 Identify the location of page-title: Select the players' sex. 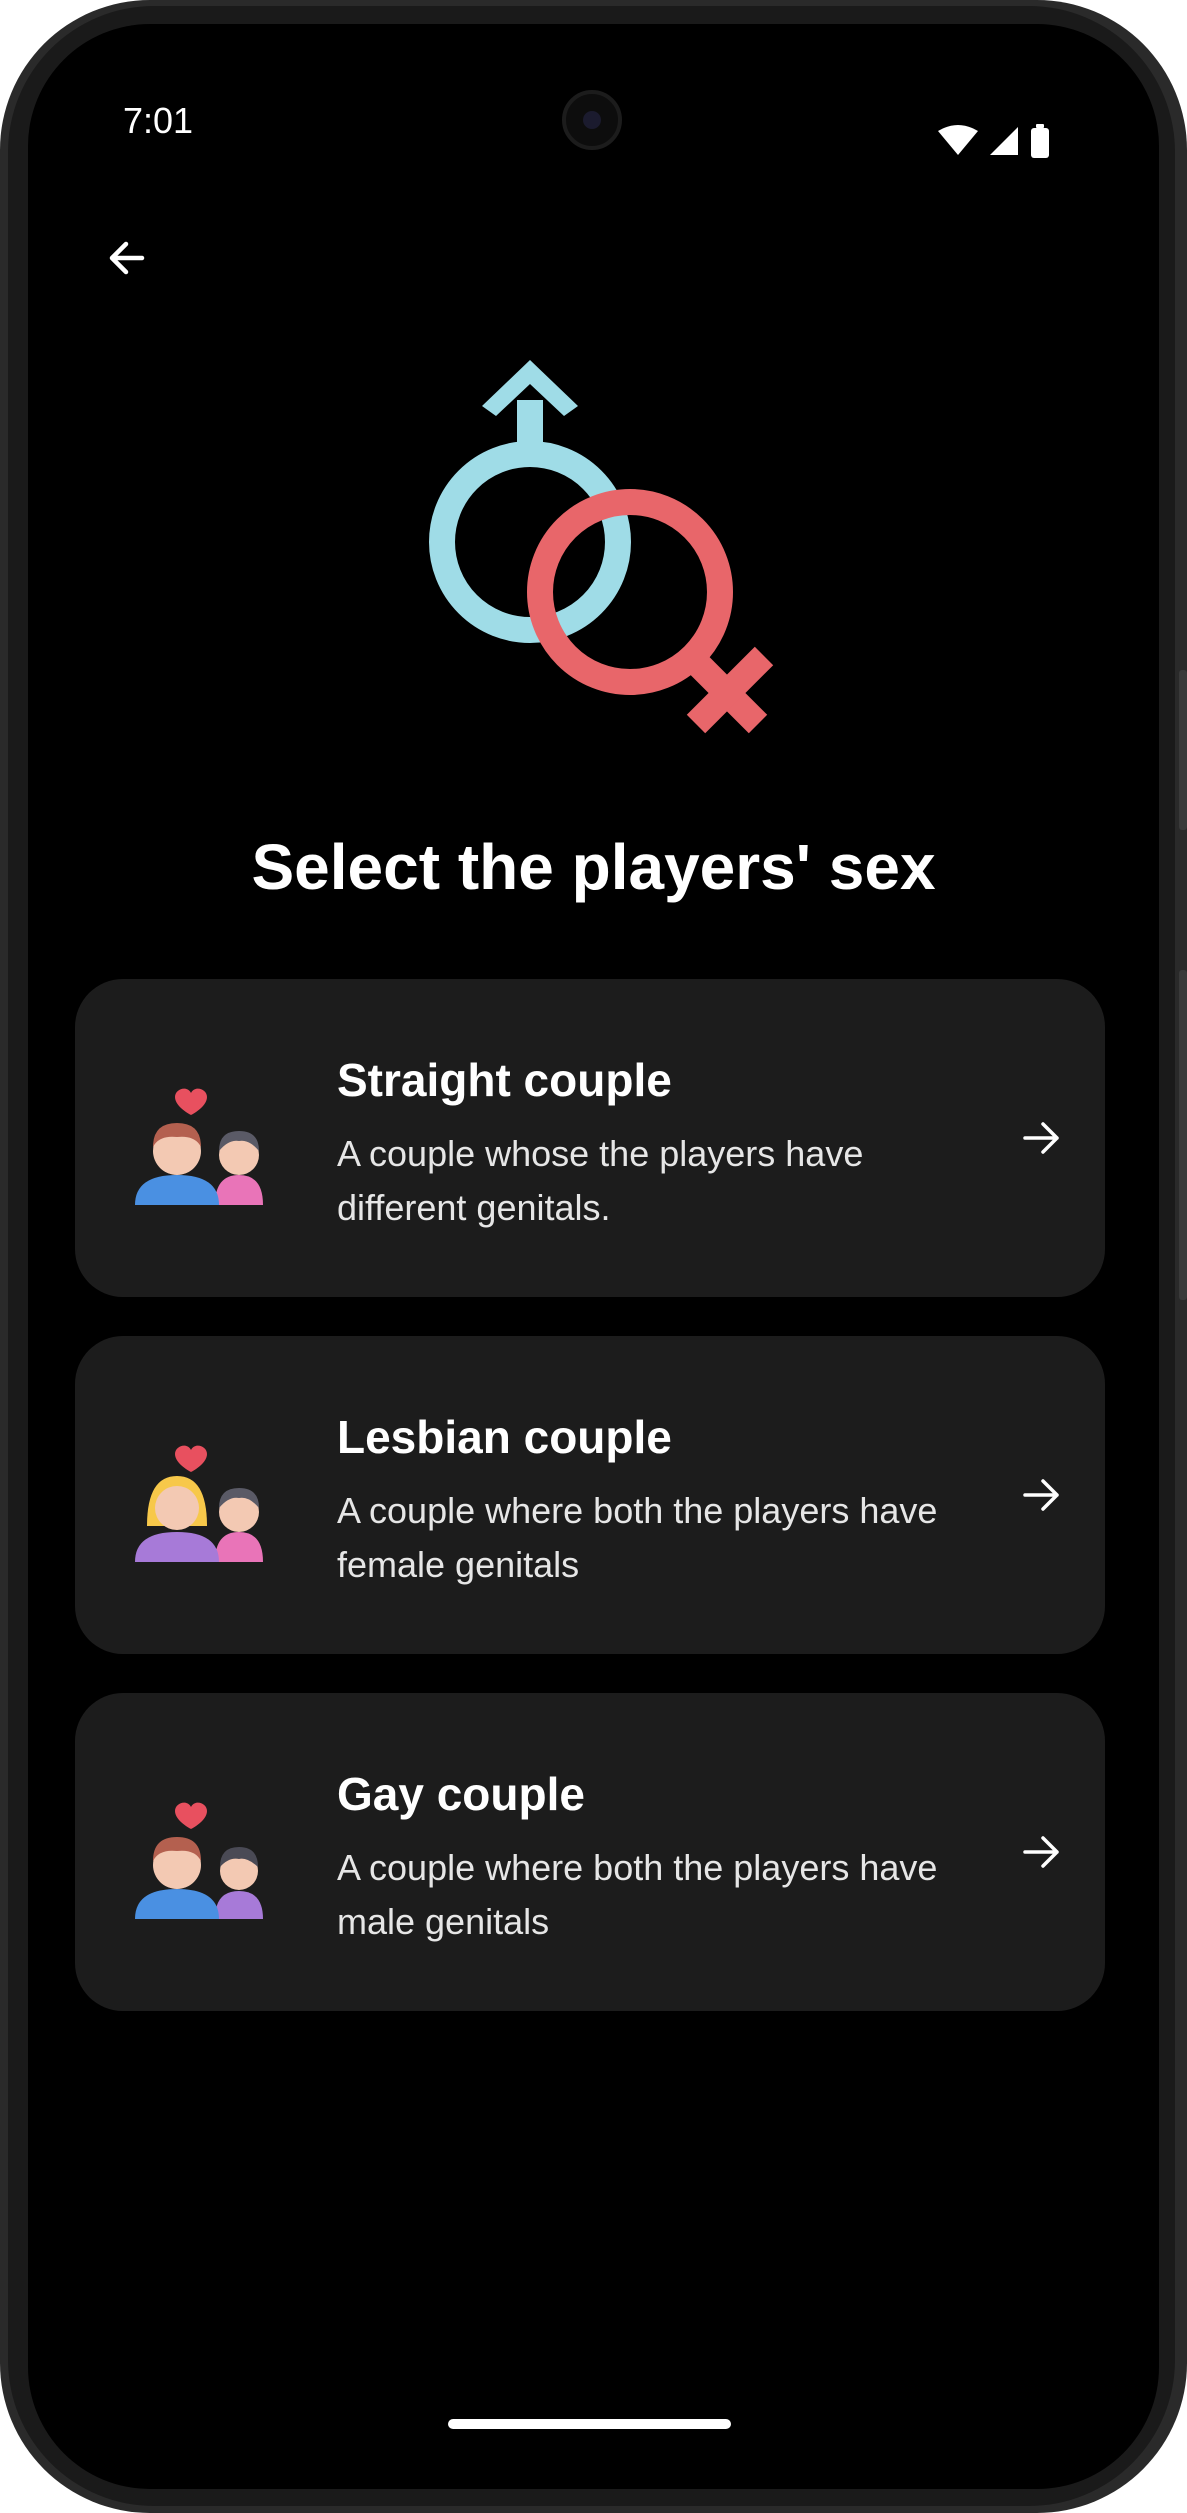
(593, 867).